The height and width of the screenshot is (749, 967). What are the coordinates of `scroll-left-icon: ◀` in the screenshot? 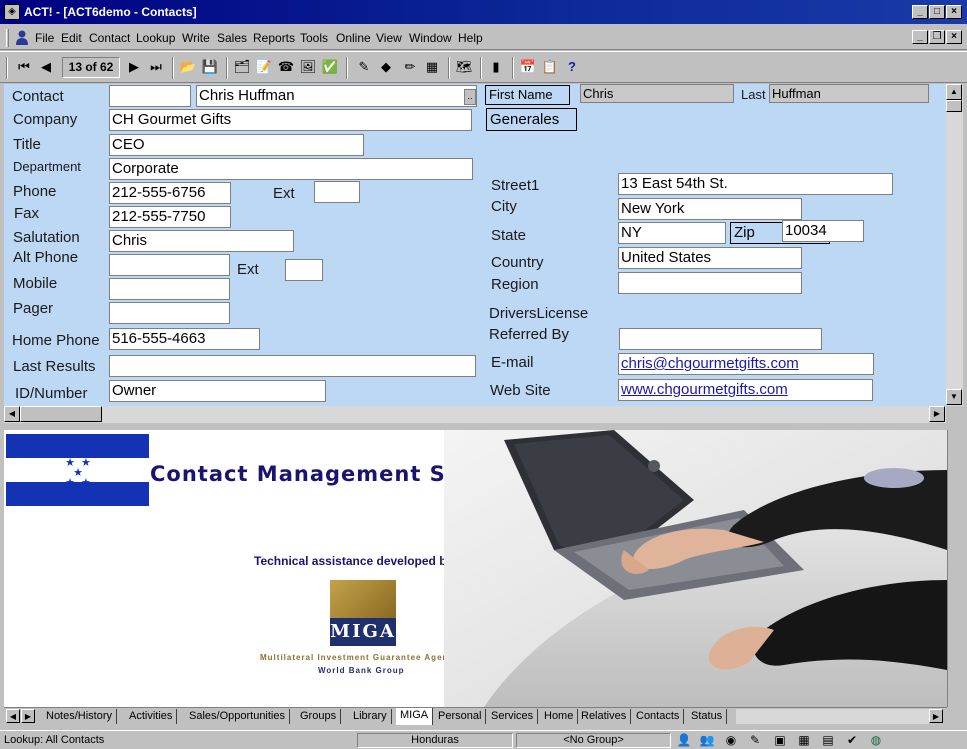 It's located at (12, 414).